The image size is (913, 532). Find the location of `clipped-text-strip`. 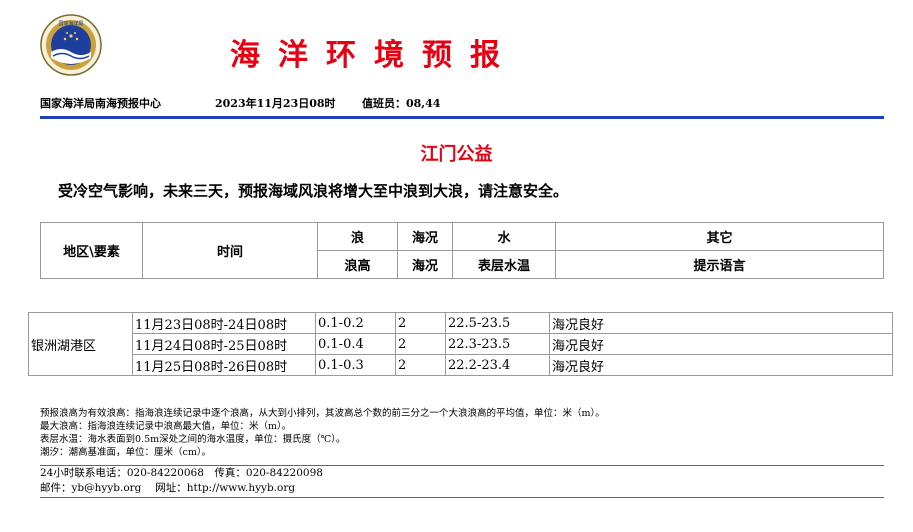

clipped-text-strip is located at coordinates (462, 282).